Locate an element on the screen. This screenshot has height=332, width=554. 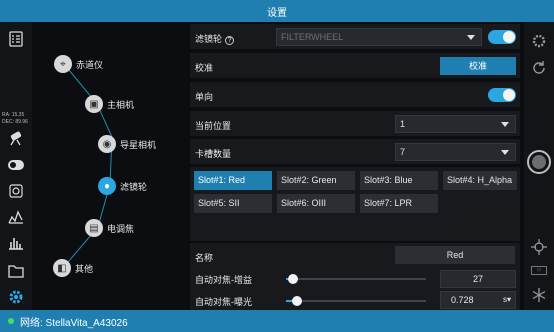
bar-chart-icon is located at coordinates (16, 243).